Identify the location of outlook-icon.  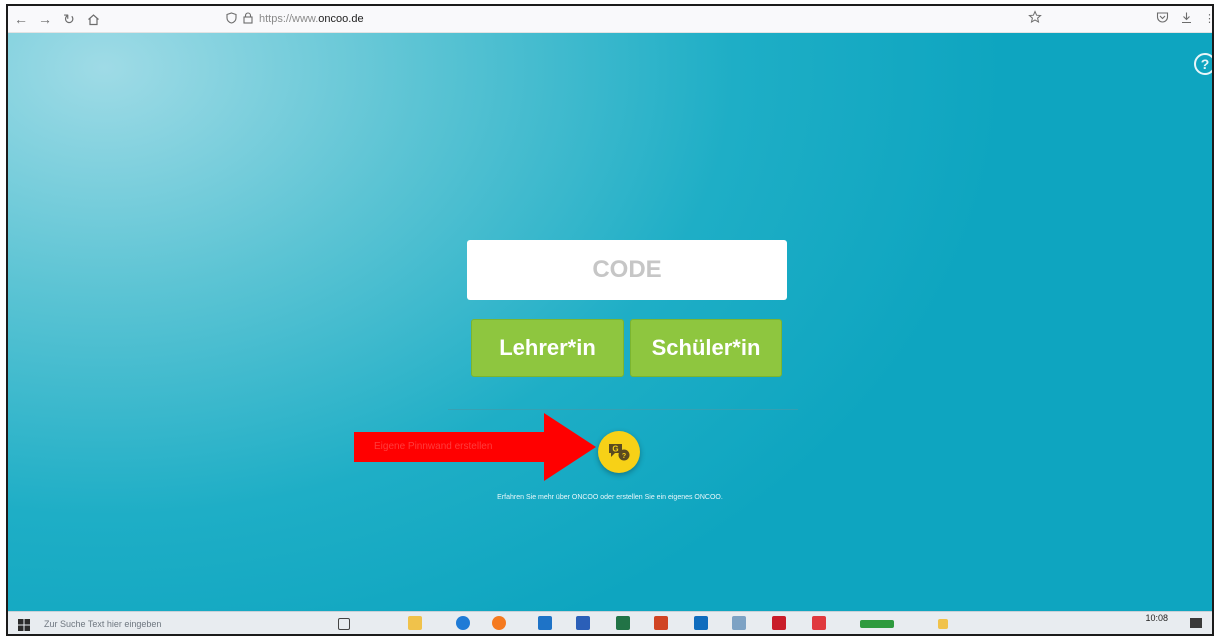
(701, 623).